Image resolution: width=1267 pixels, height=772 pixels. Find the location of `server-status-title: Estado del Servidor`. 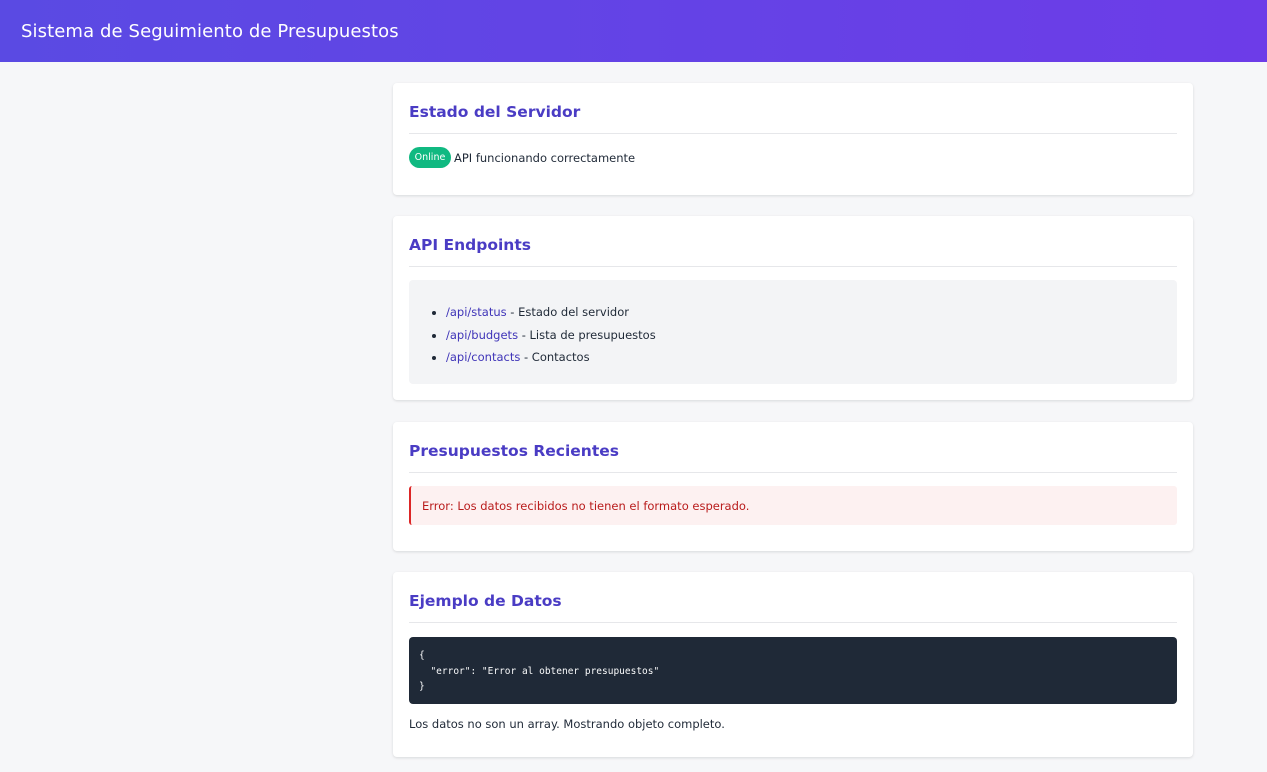

server-status-title: Estado del Servidor is located at coordinates (793, 108).